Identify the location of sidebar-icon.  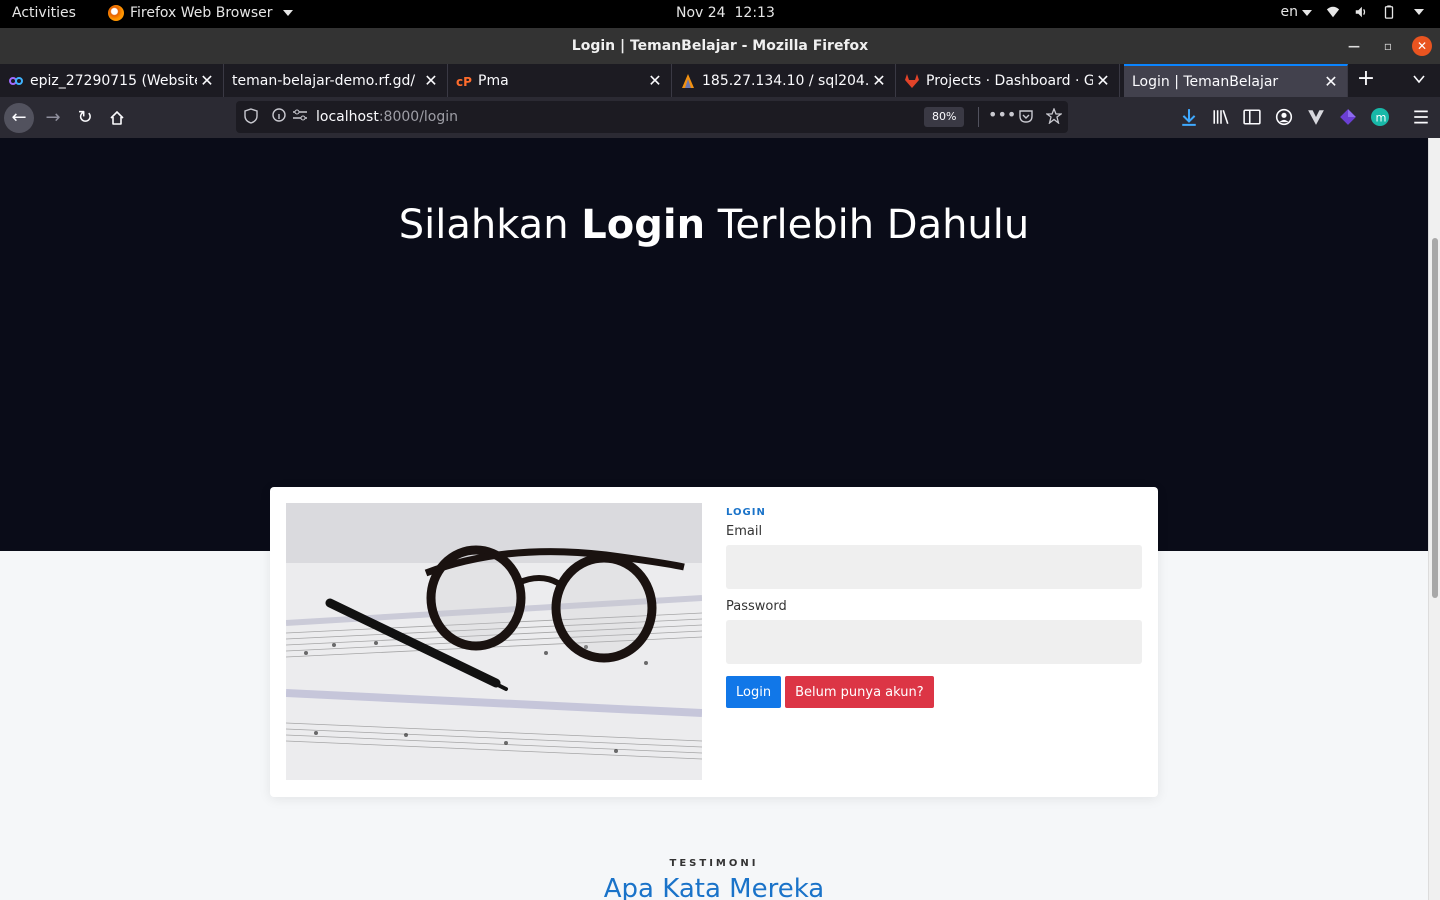
(1252, 117).